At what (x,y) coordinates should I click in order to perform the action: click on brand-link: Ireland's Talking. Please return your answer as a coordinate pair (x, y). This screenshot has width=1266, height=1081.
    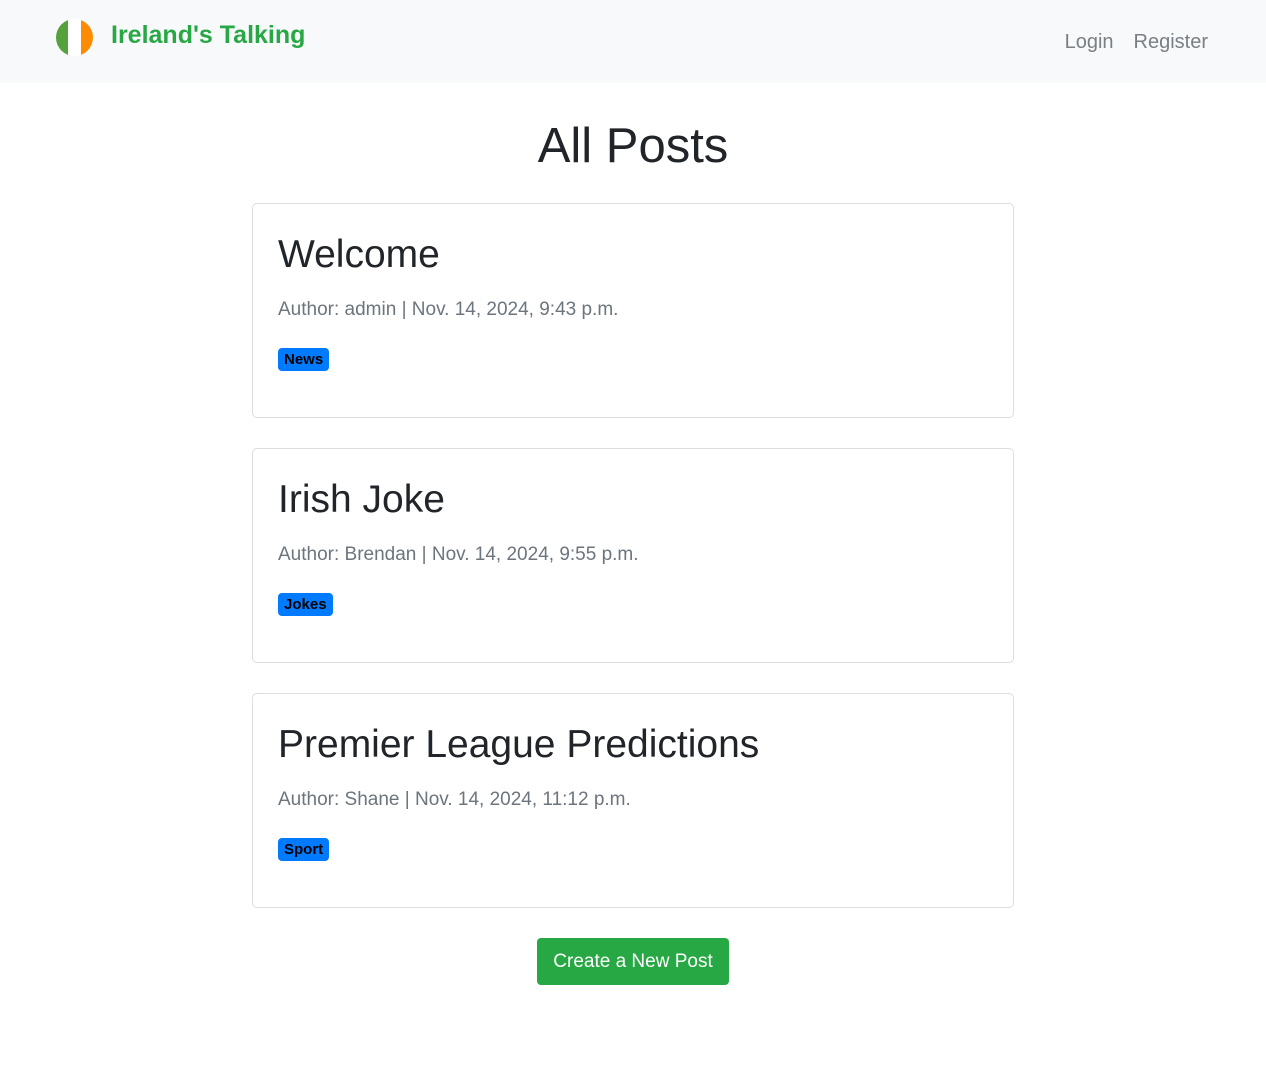
    Looking at the image, I should click on (180, 37).